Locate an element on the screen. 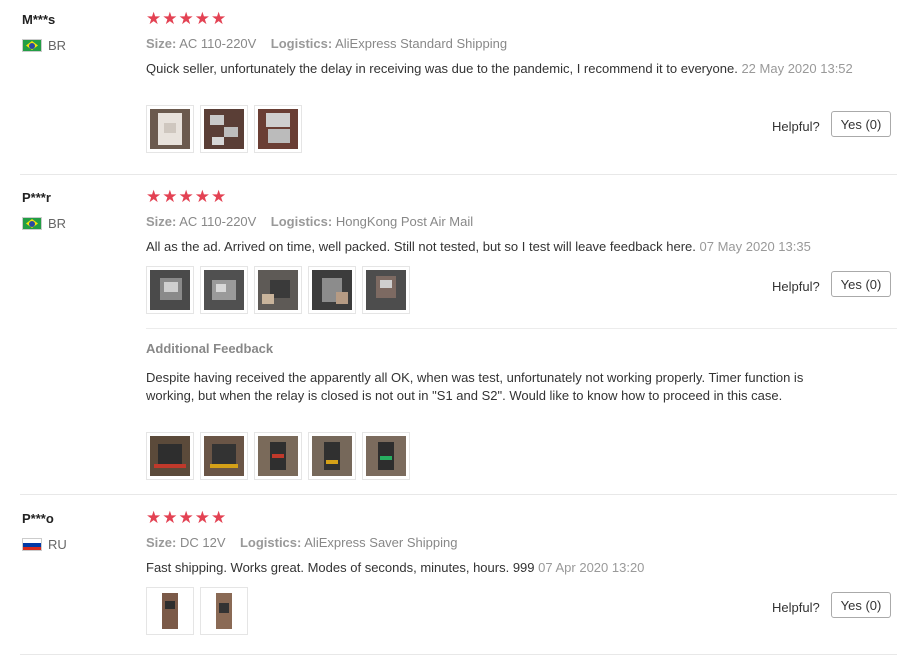  review-date: 22 May 2020 13:52 is located at coordinates (797, 68).